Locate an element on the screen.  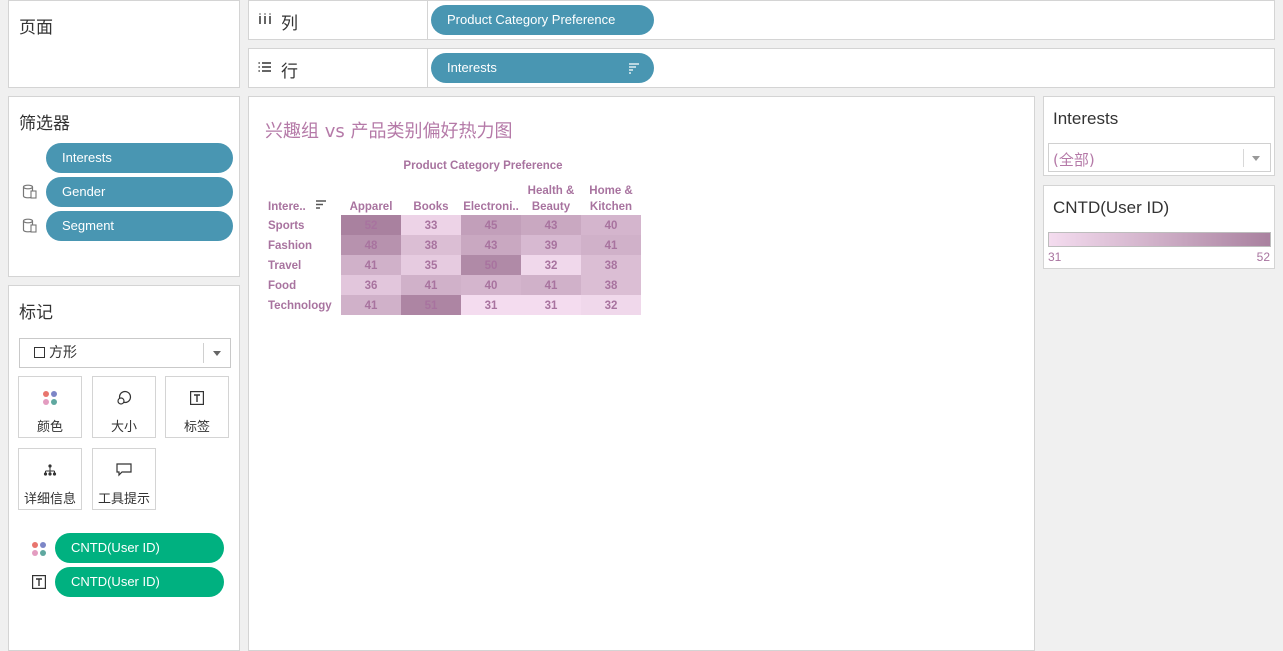
interests-filter-card: Interests (全部) is located at coordinates (1159, 136).